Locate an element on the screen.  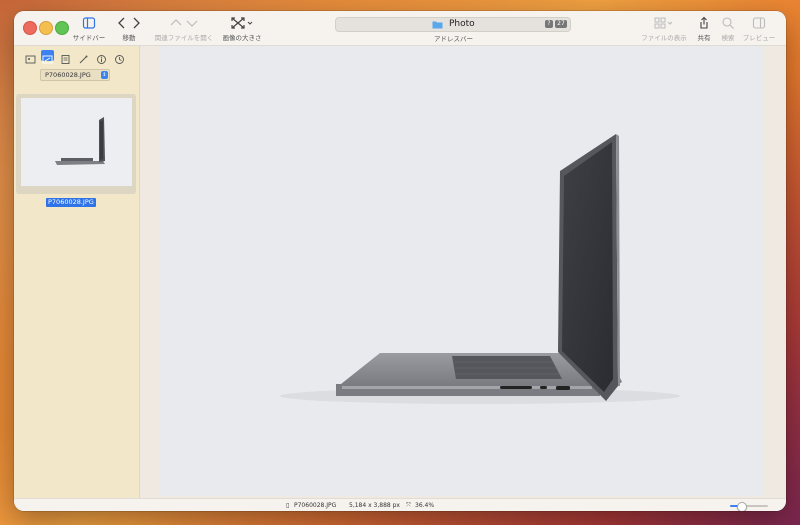
resize-icon is located at coordinates (242, 23).